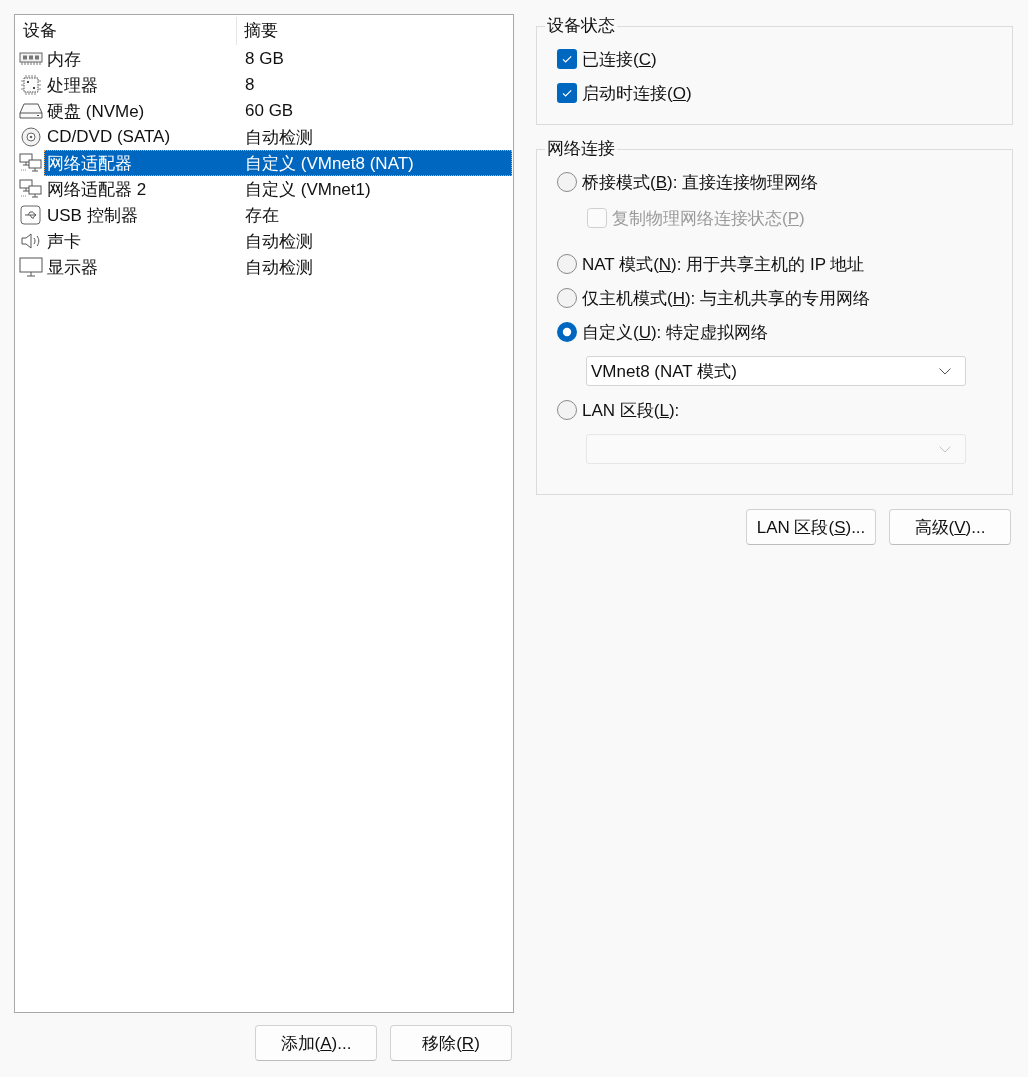 The image size is (1028, 1077). What do you see at coordinates (726, 298) in the screenshot?
I see `option-label: 仅主机模式(H): 与主机共享的专用网络` at bounding box center [726, 298].